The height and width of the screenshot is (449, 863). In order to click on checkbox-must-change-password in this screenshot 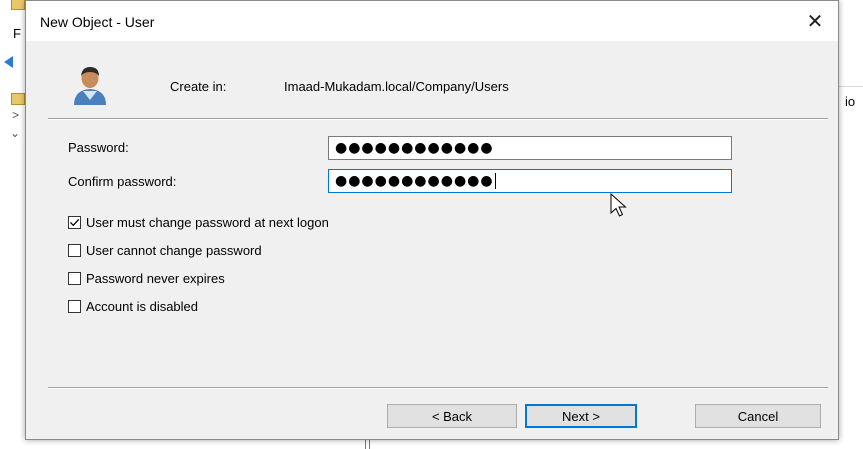, I will do `click(74, 222)`.